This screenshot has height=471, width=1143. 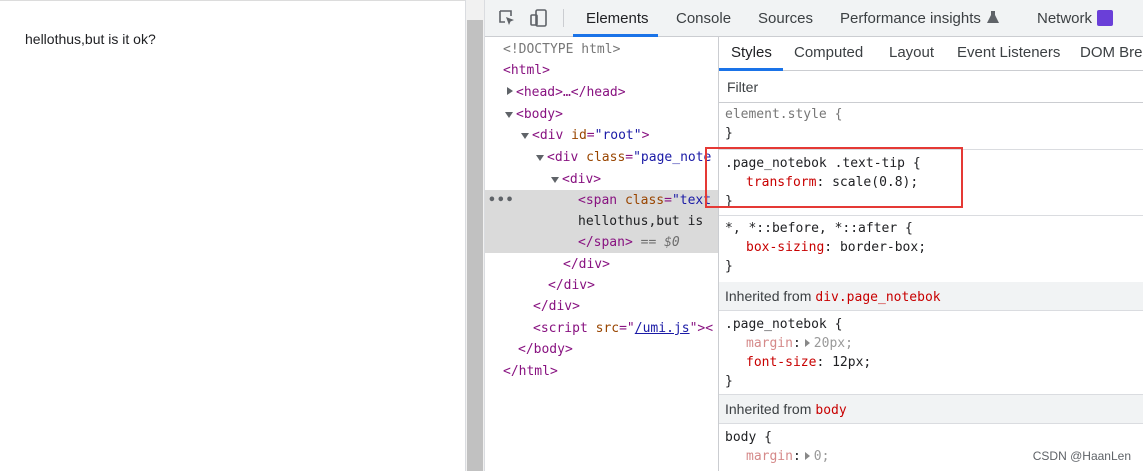 I want to click on dom-node-div-page: <div class="page_note, so click(x=601, y=157).